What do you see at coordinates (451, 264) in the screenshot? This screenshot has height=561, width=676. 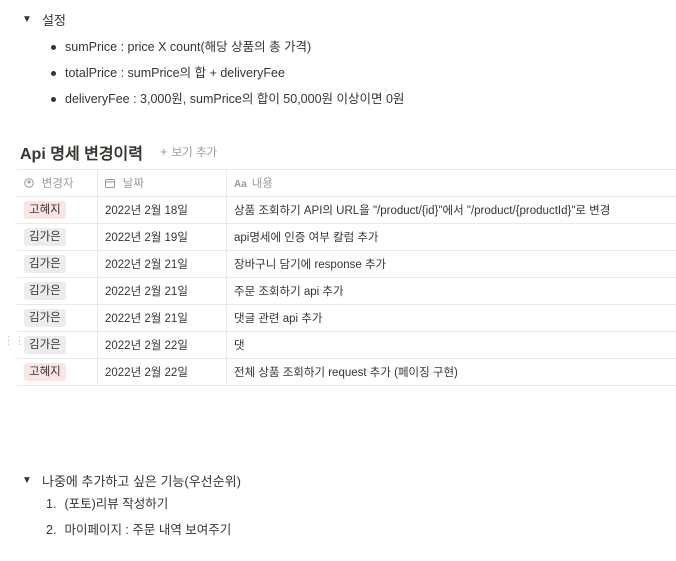 I see `content-cell: 장바구니 담기에 response 추가` at bounding box center [451, 264].